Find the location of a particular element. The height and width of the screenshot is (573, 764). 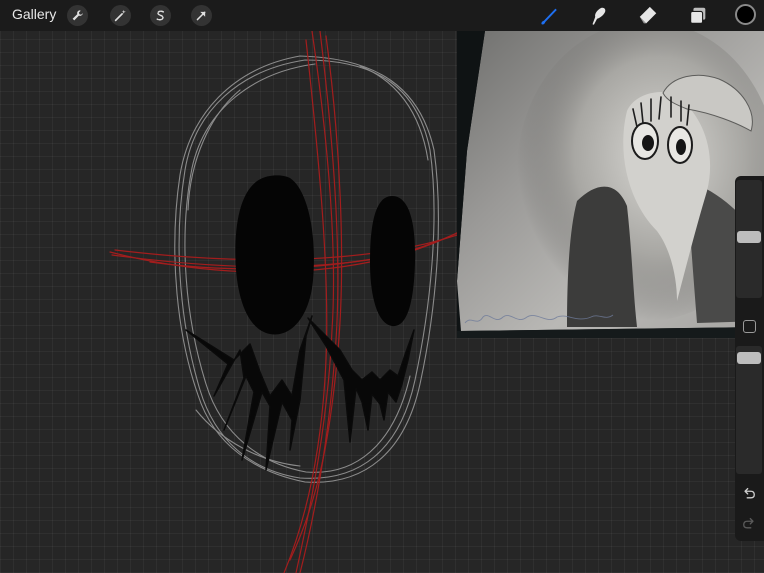

smudge-icon is located at coordinates (599, 16).